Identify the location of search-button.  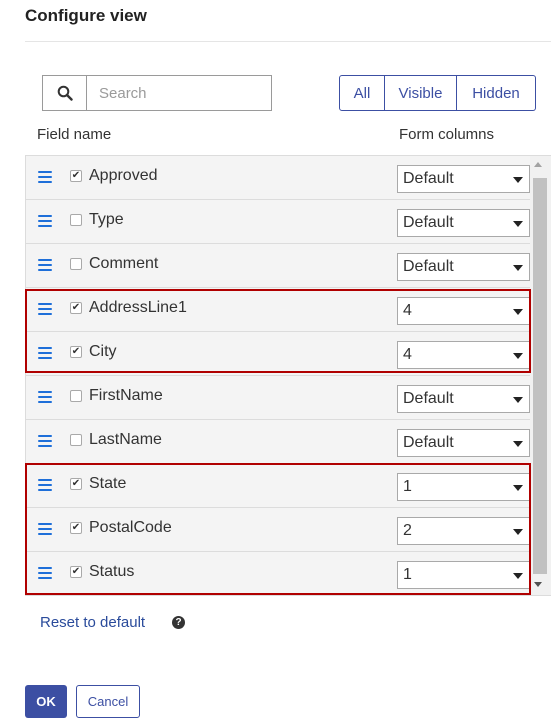
(64, 93).